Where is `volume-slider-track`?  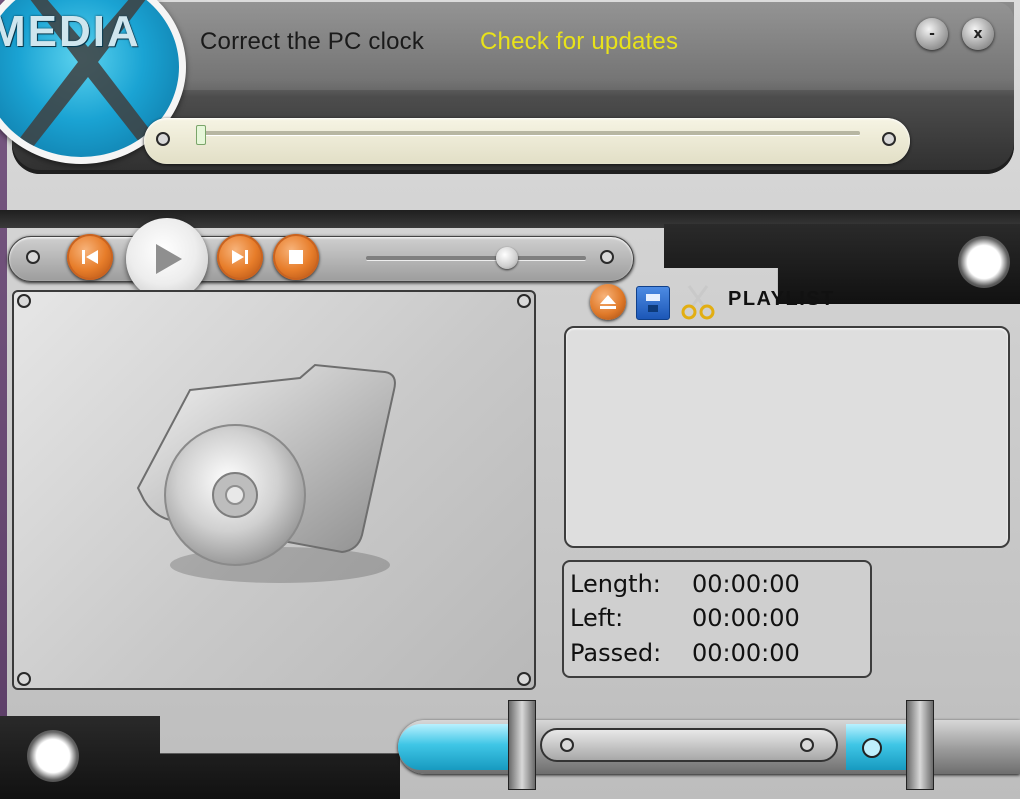 volume-slider-track is located at coordinates (476, 258).